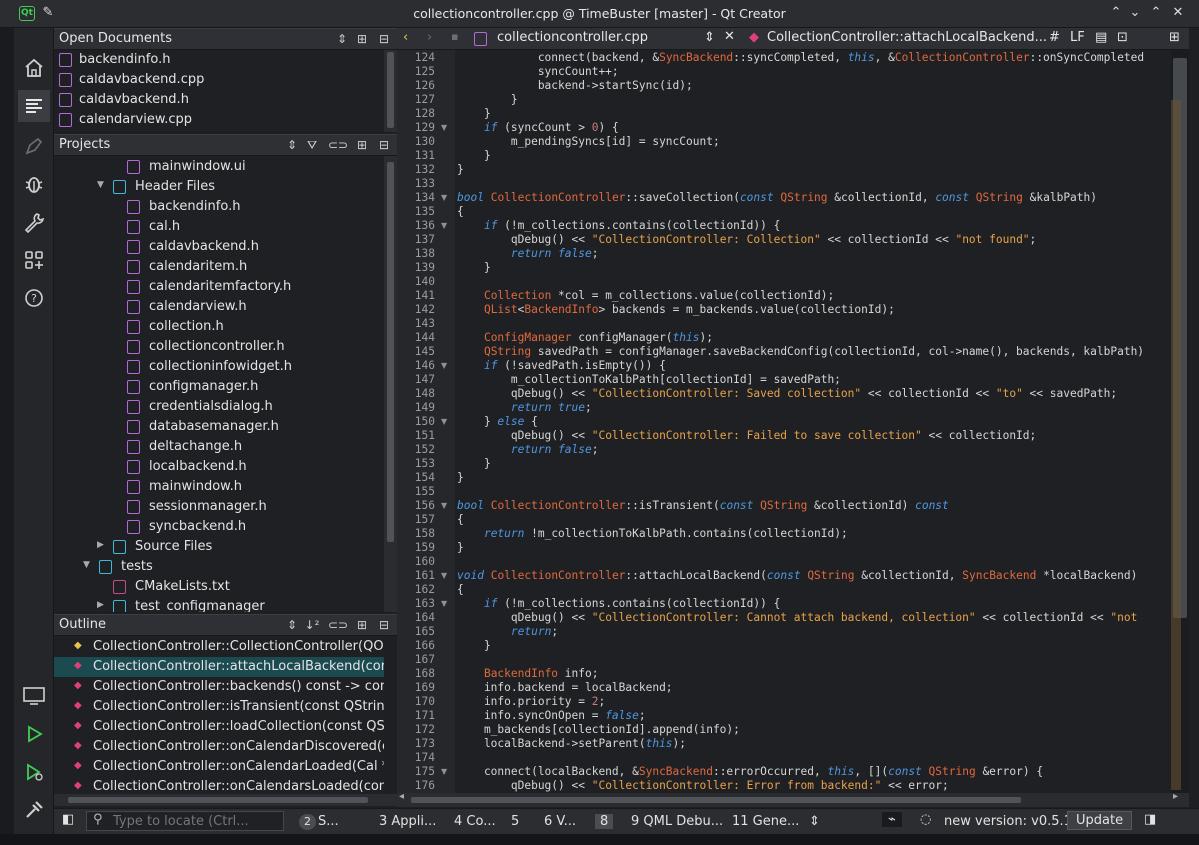  I want to click on filter-icon: ⛛, so click(312, 145).